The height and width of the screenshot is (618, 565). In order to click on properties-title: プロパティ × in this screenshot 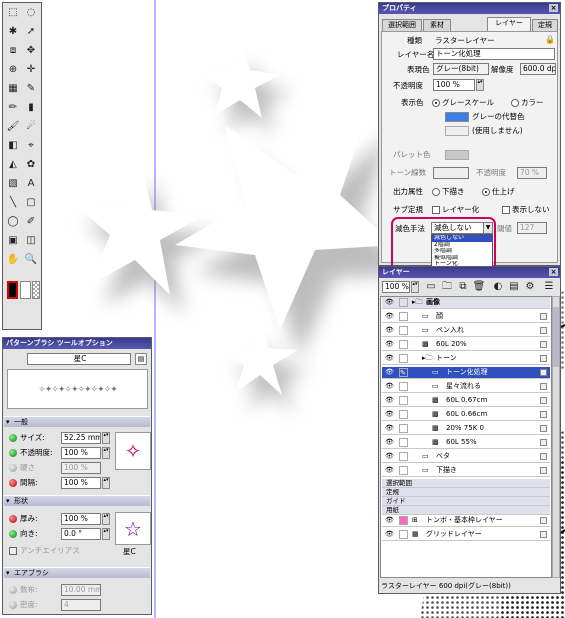, I will do `click(469, 8)`.